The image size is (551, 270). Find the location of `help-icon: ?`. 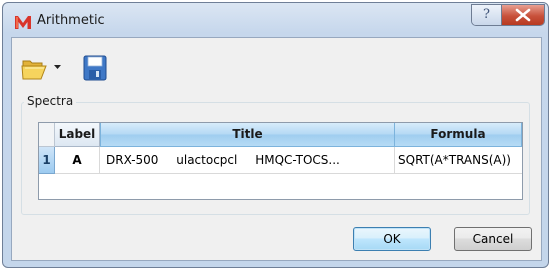

help-icon: ? is located at coordinates (486, 14).